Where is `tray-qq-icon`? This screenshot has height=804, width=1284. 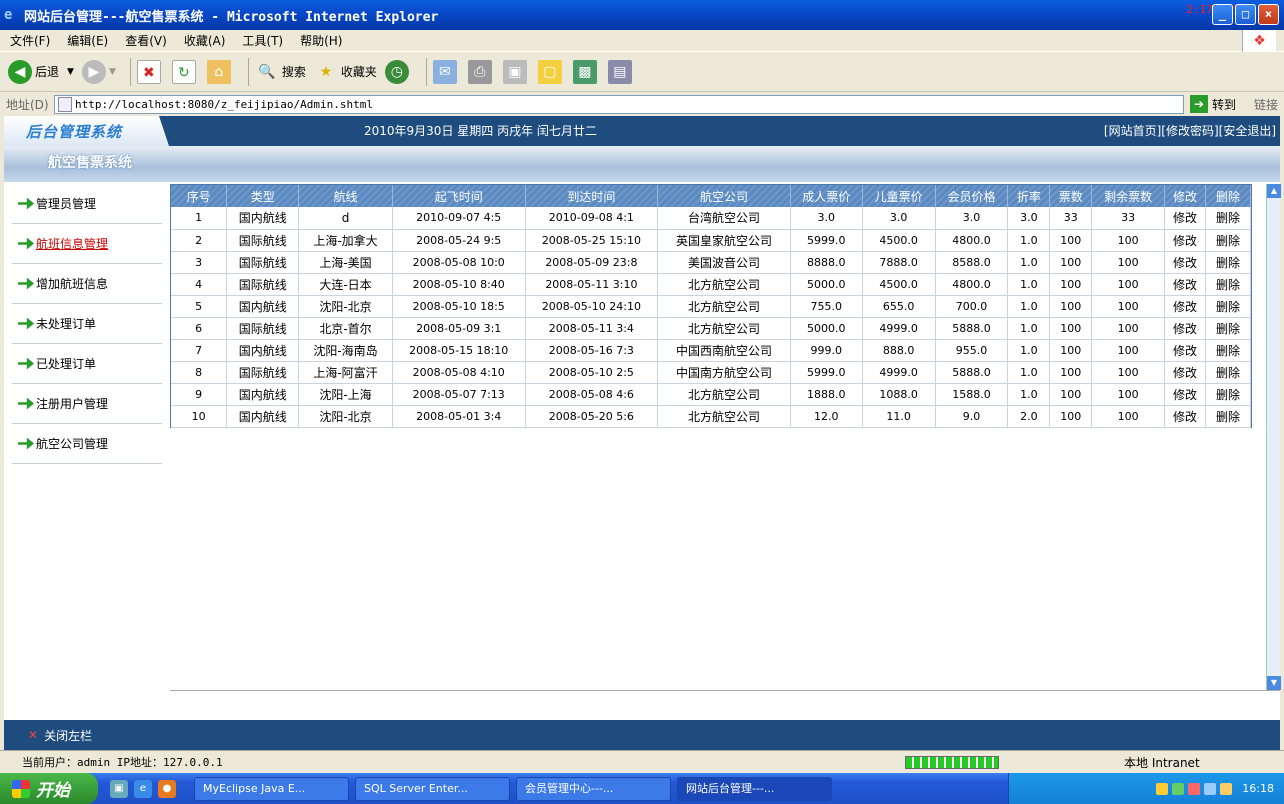 tray-qq-icon is located at coordinates (1162, 788).